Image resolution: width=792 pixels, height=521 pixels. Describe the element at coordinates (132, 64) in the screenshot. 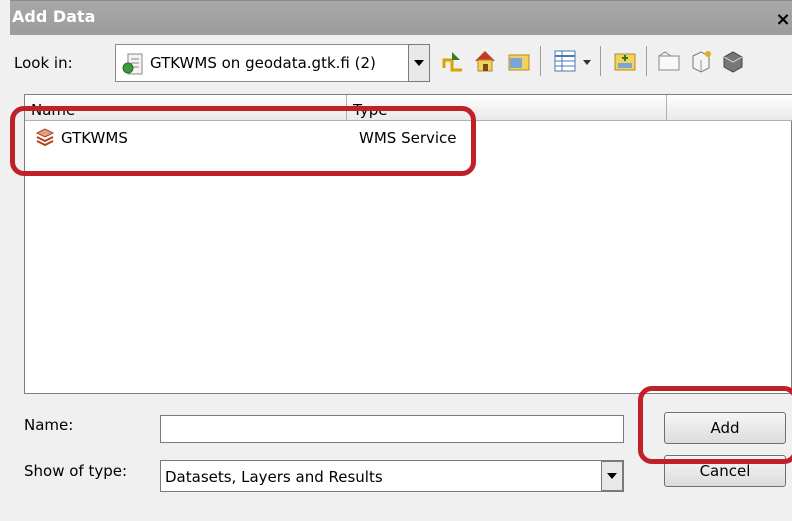

I see `wms-connection-icon` at that location.